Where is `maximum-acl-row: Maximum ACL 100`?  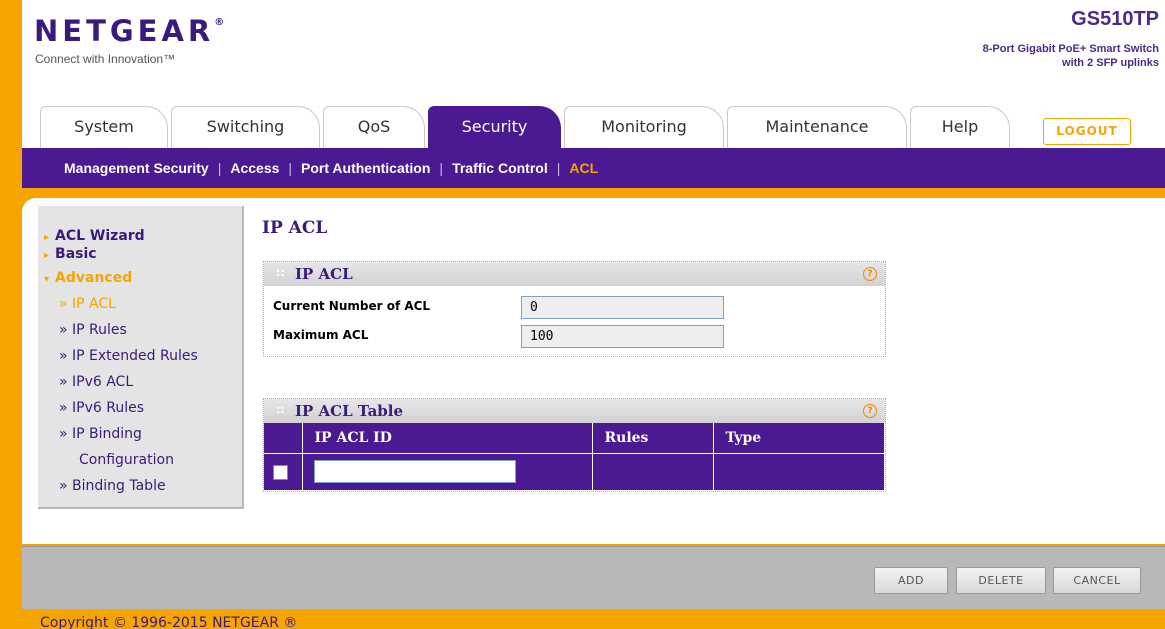
maximum-acl-row: Maximum ACL 100 is located at coordinates (574, 334).